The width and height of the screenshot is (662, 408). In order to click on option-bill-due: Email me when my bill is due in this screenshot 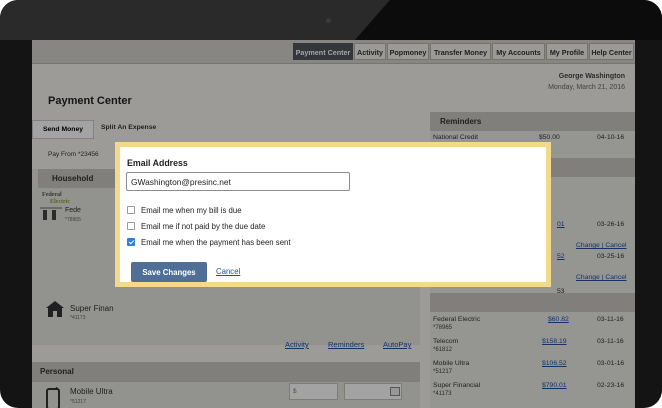, I will do `click(184, 210)`.